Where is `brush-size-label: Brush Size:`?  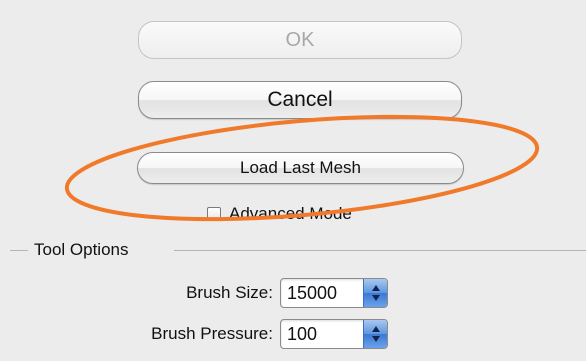
brush-size-label: Brush Size: is located at coordinates (229, 292).